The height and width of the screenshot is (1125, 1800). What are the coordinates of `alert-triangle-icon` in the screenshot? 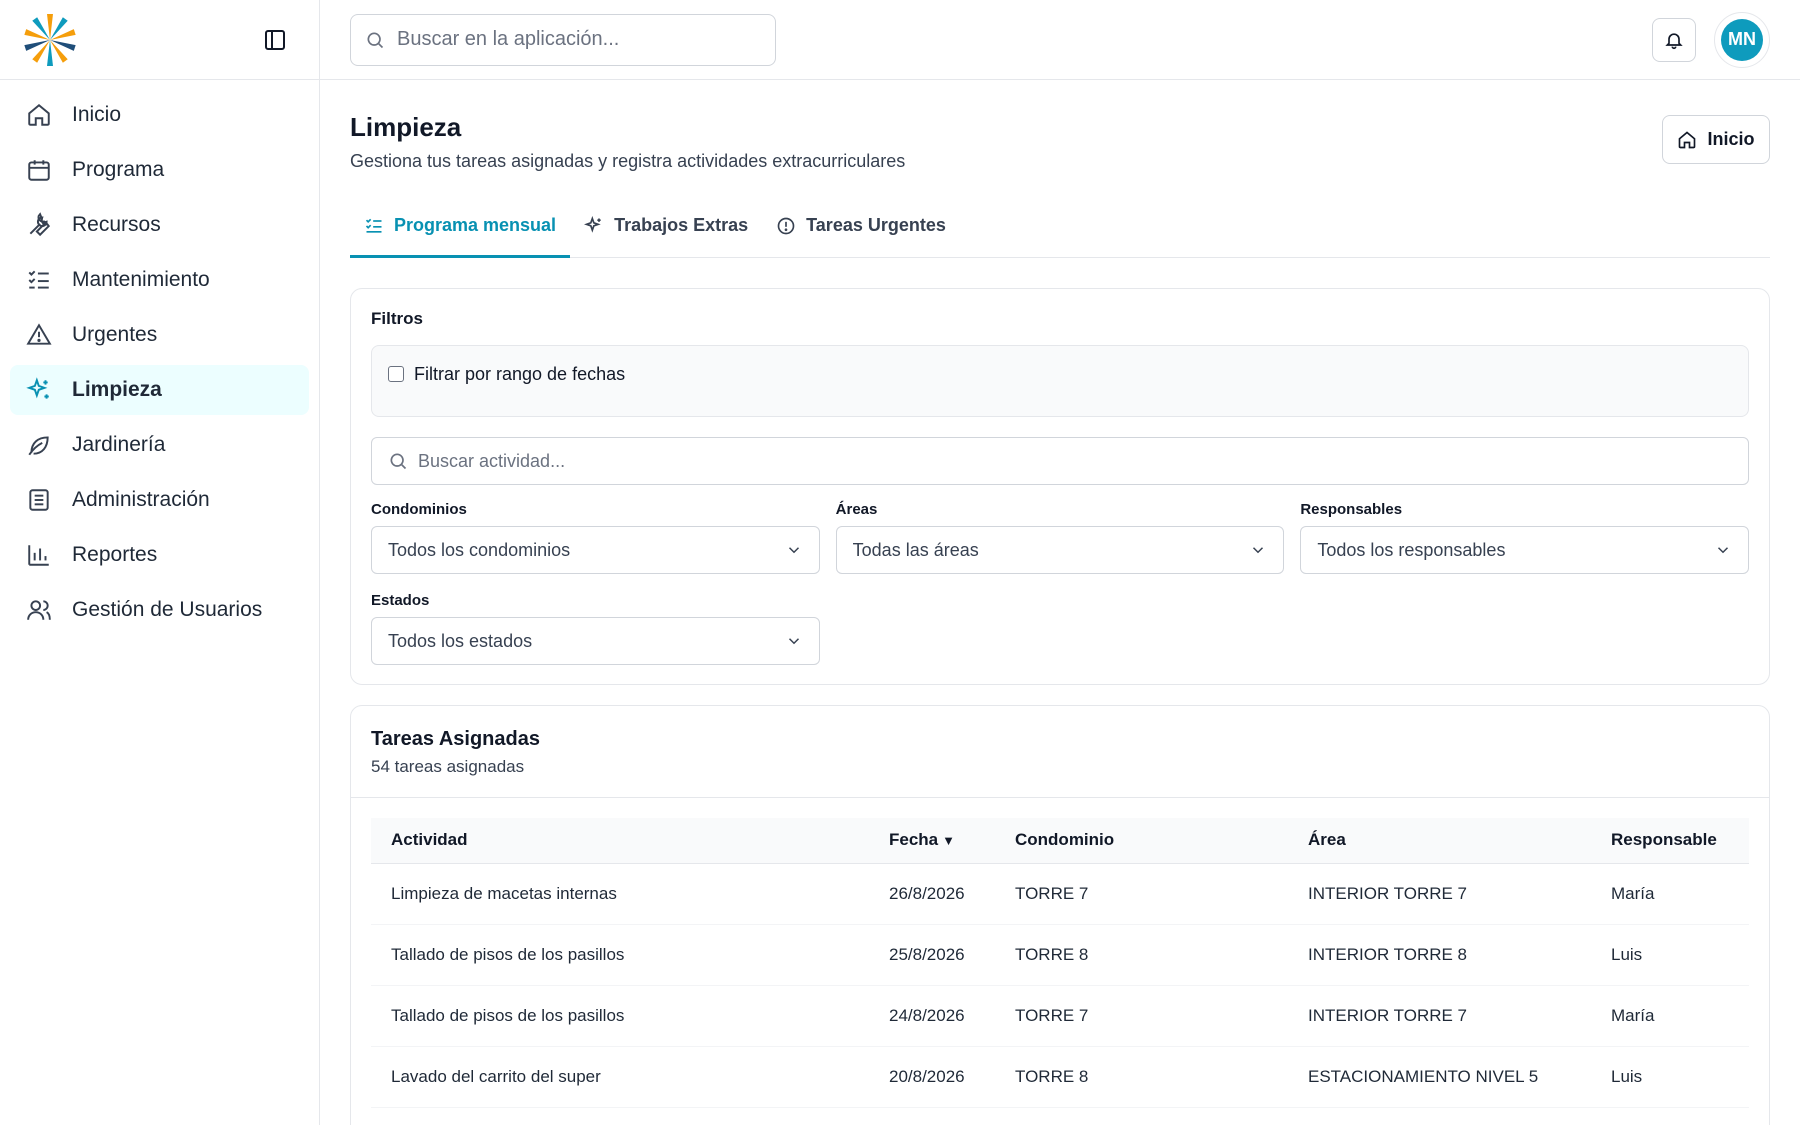 It's located at (39, 334).